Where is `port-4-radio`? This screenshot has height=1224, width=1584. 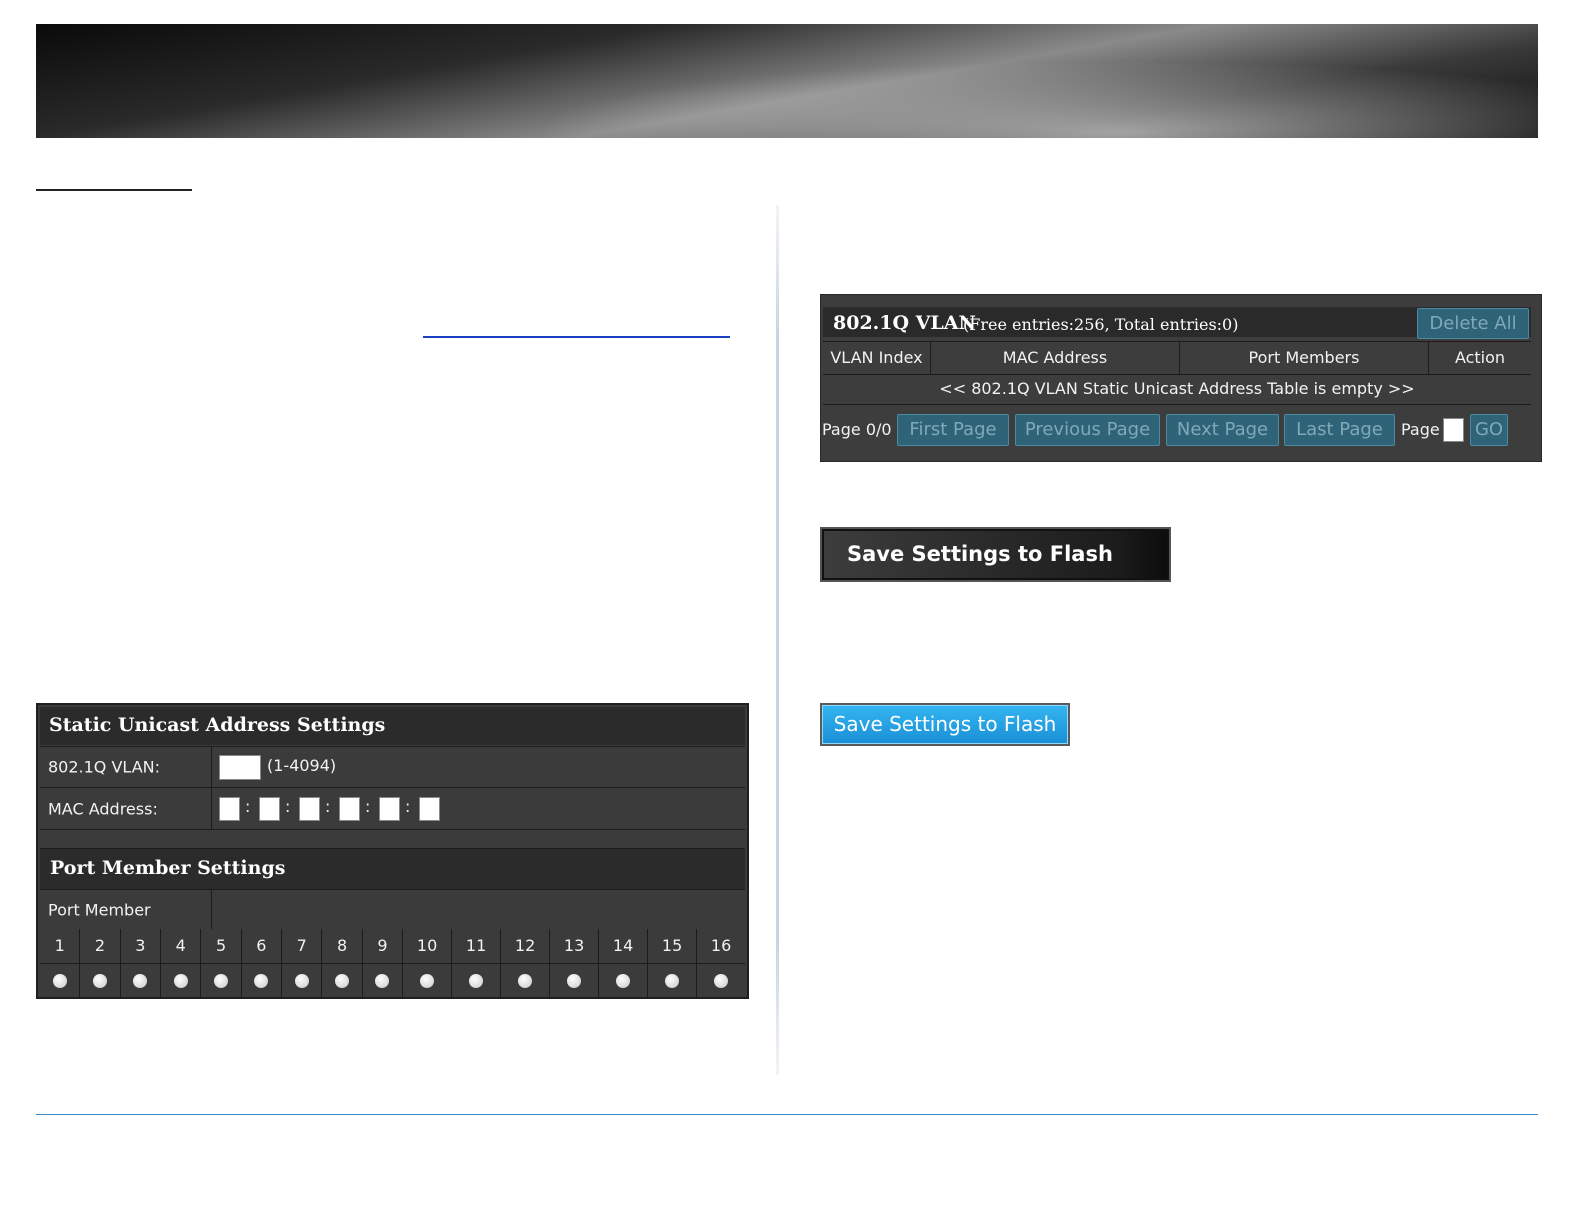 port-4-radio is located at coordinates (180, 981).